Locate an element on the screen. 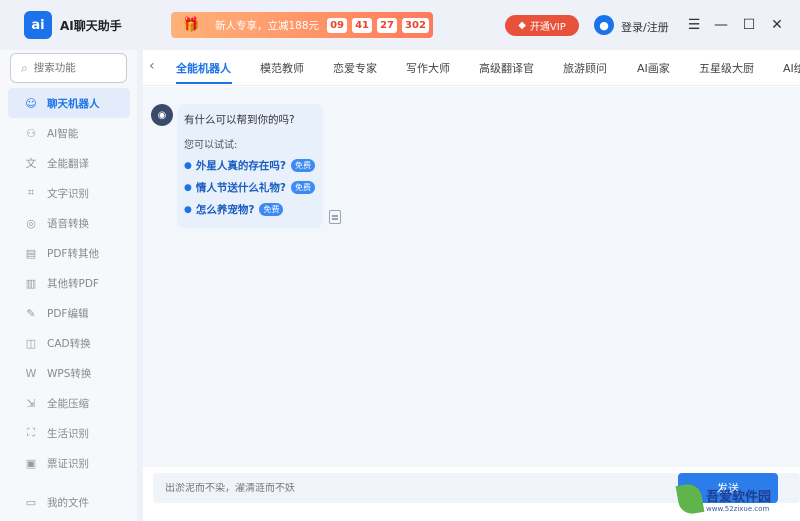 This screenshot has width=800, height=521. menu-icon: ☰ is located at coordinates (694, 25).